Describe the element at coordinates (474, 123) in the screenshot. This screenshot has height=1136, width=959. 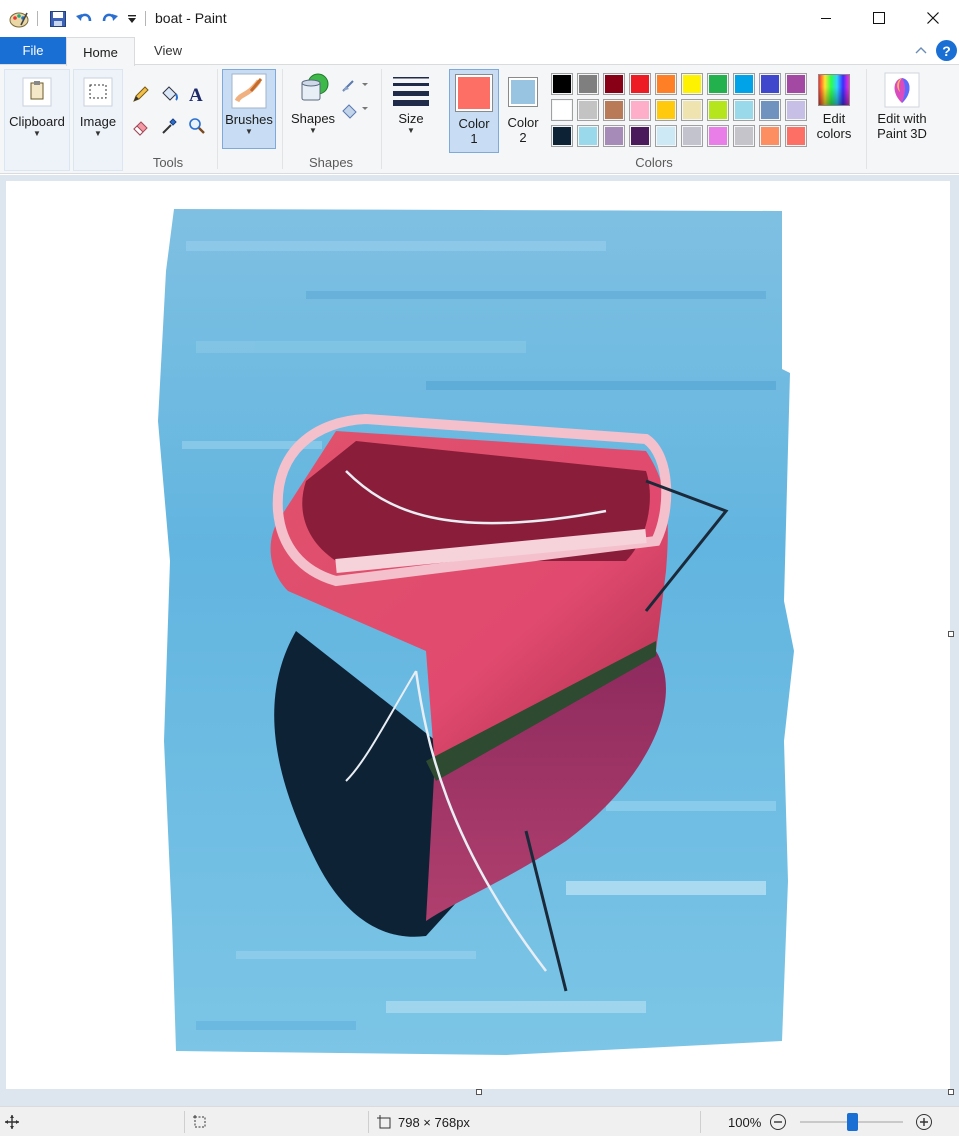
I see `color1-label: Color` at that location.